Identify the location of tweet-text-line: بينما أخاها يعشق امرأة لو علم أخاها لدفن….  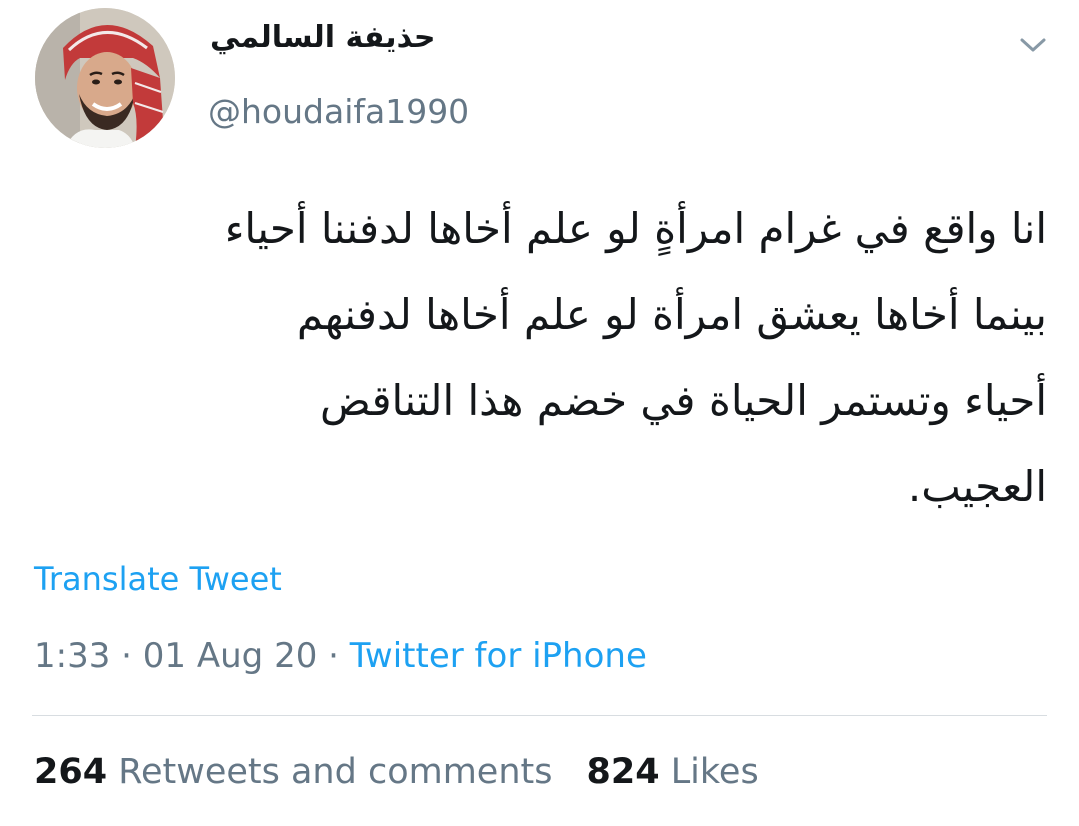
(671, 314).